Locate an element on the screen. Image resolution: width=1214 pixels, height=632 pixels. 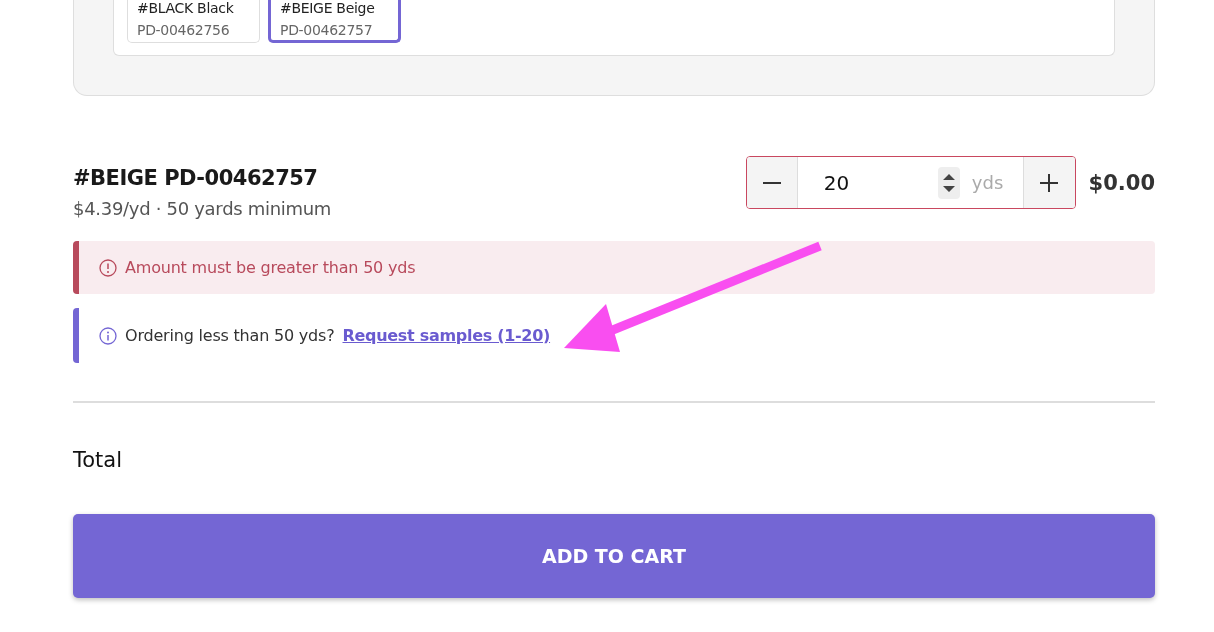
alert-text: Amount must be greater than 50 yds is located at coordinates (270, 267).